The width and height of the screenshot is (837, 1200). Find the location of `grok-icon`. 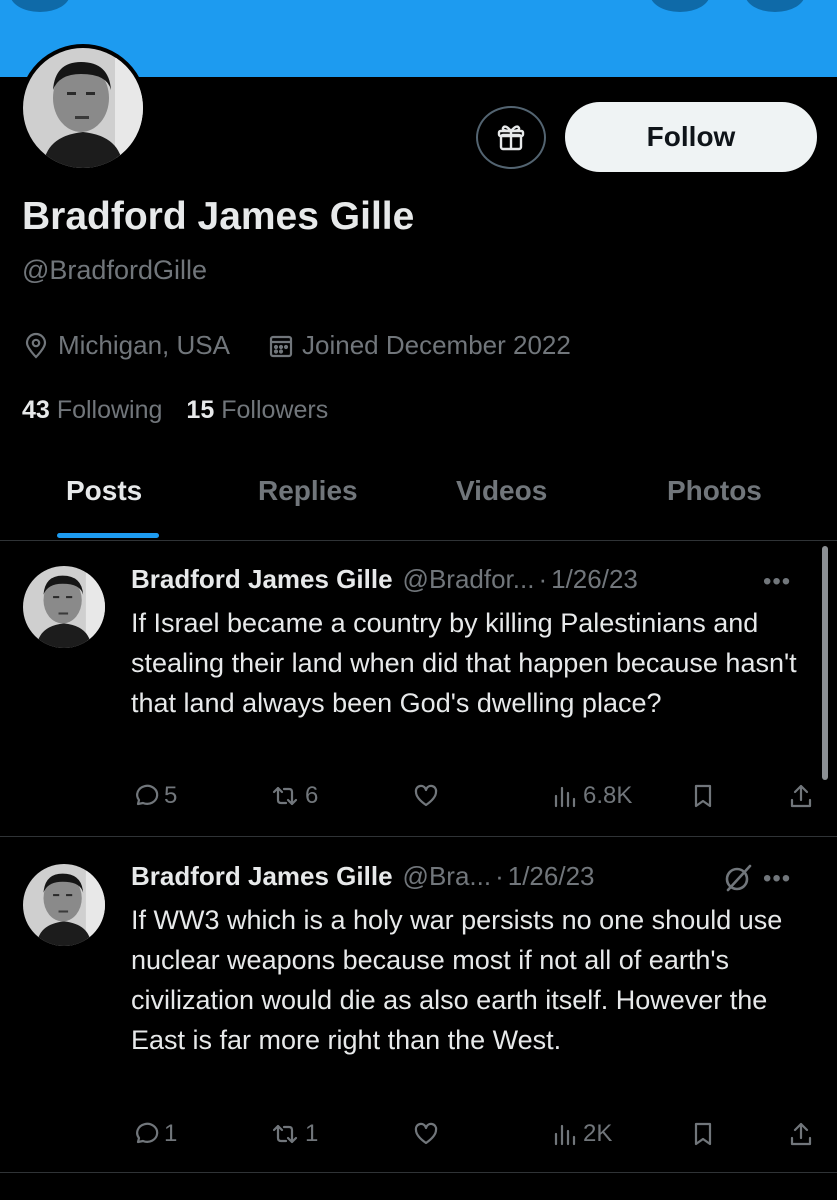

grok-icon is located at coordinates (738, 878).